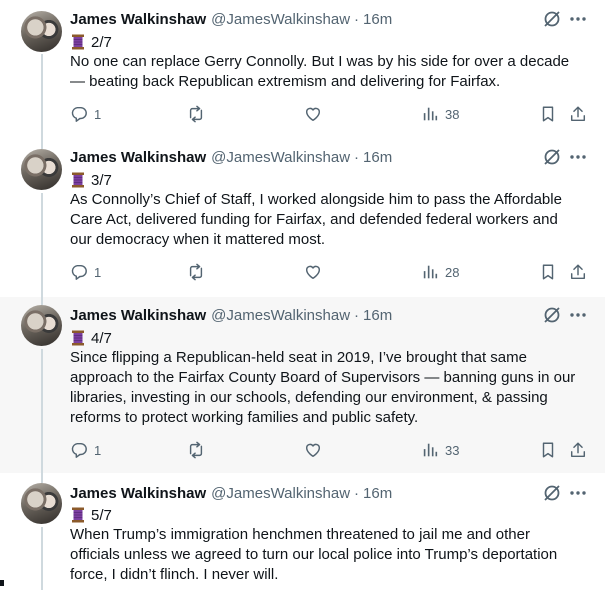  Describe the element at coordinates (174, 574) in the screenshot. I see `tweet-text-line: force, I didn’t flinch. I never will.` at that location.